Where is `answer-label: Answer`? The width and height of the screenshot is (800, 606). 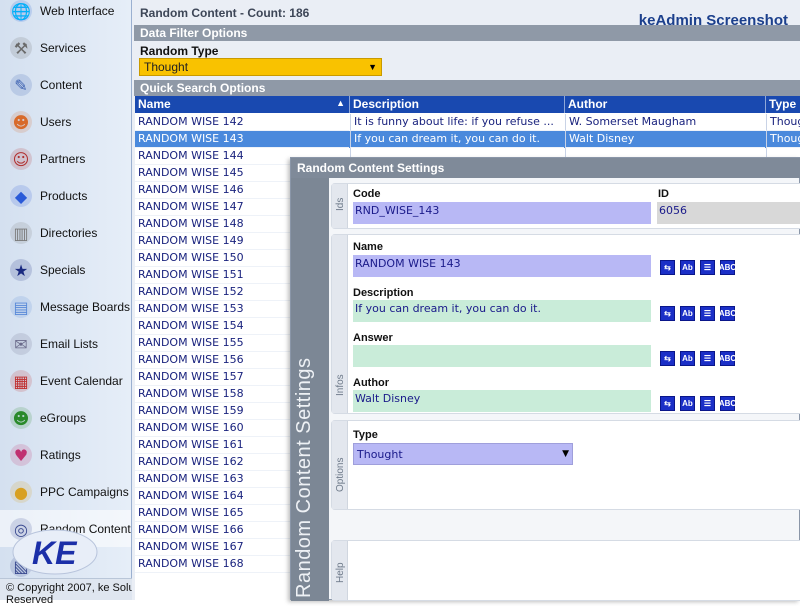 answer-label: Answer is located at coordinates (373, 338).